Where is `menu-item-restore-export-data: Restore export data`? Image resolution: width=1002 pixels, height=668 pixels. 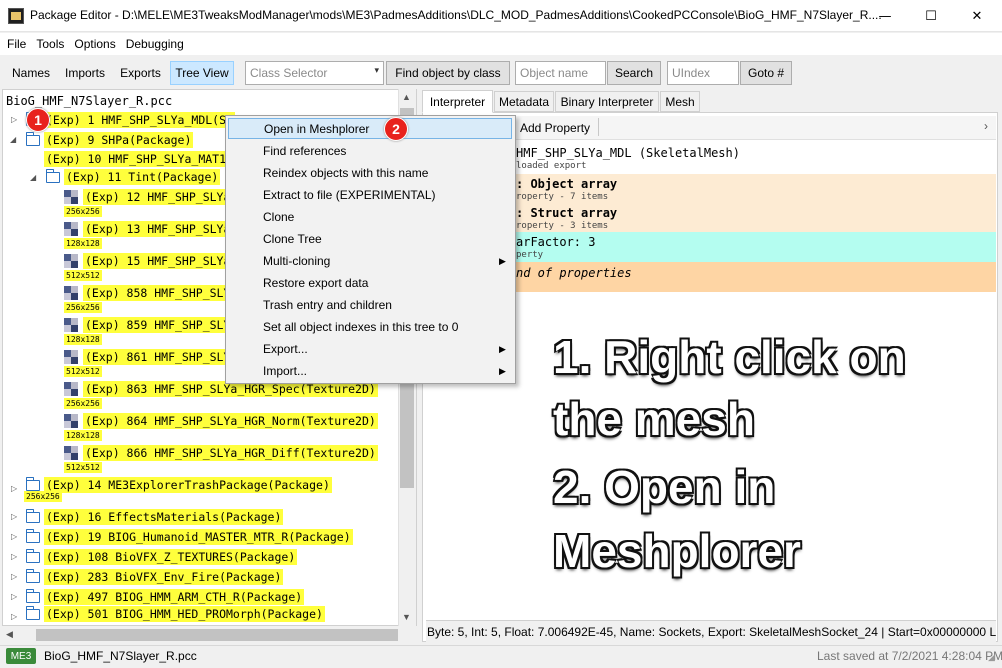 menu-item-restore-export-data: Restore export data is located at coordinates (370, 282).